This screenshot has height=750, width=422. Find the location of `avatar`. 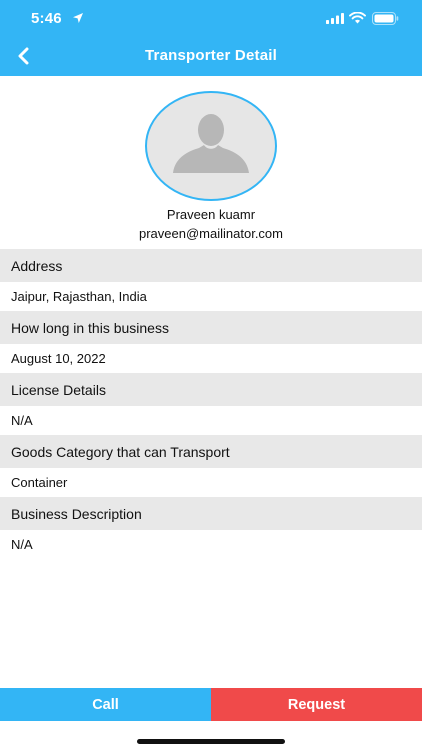

avatar is located at coordinates (211, 146).